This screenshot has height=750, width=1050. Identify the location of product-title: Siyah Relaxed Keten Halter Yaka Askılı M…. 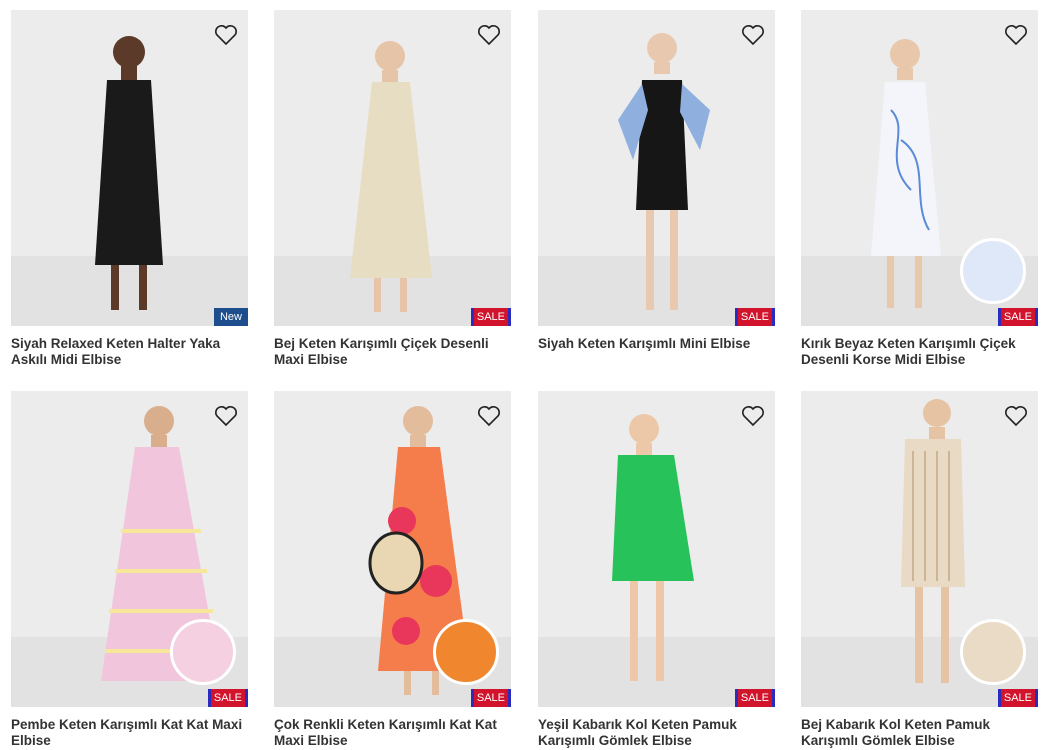
(129, 352).